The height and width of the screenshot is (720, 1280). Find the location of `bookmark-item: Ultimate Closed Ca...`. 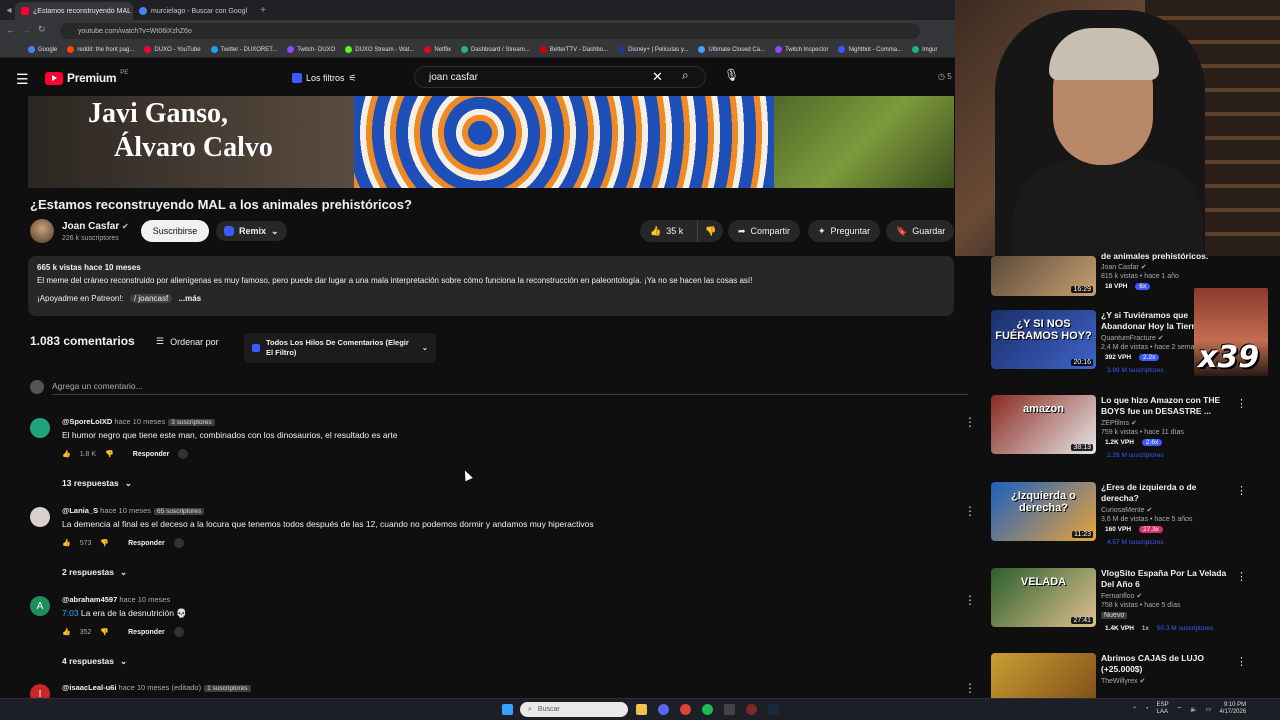

bookmark-item: Ultimate Closed Ca... is located at coordinates (731, 49).